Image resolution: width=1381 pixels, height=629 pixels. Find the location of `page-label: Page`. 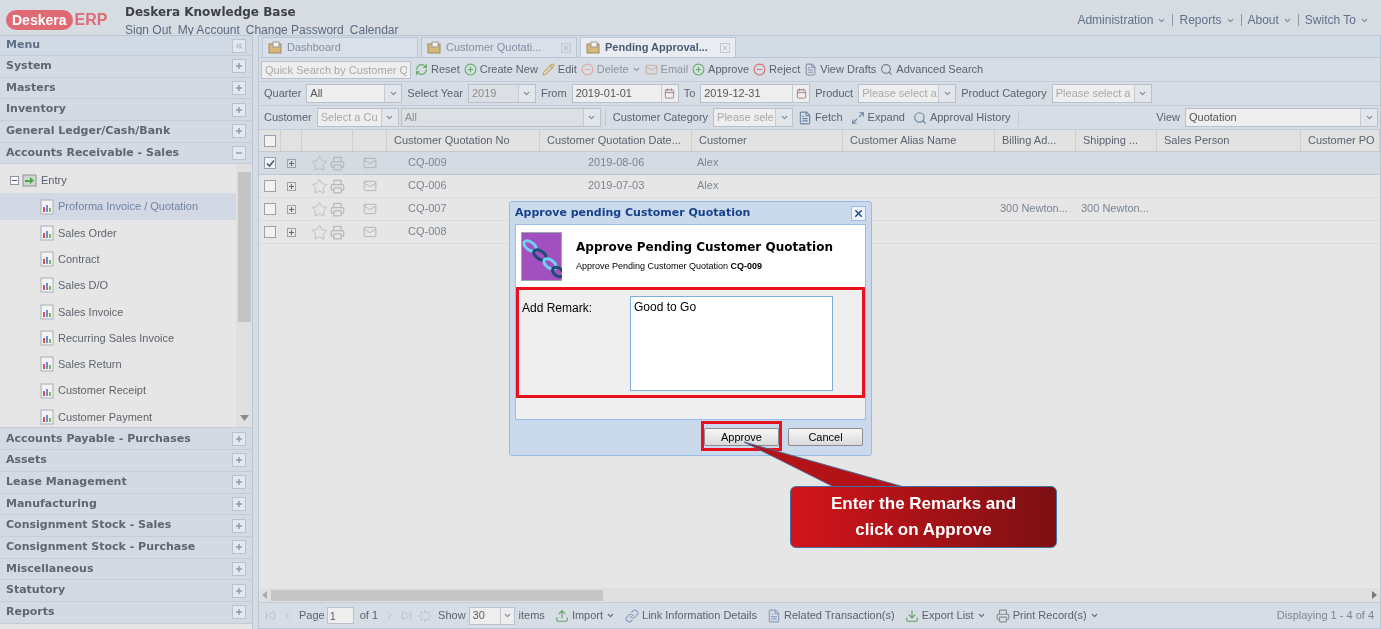

page-label: Page is located at coordinates (312, 616).